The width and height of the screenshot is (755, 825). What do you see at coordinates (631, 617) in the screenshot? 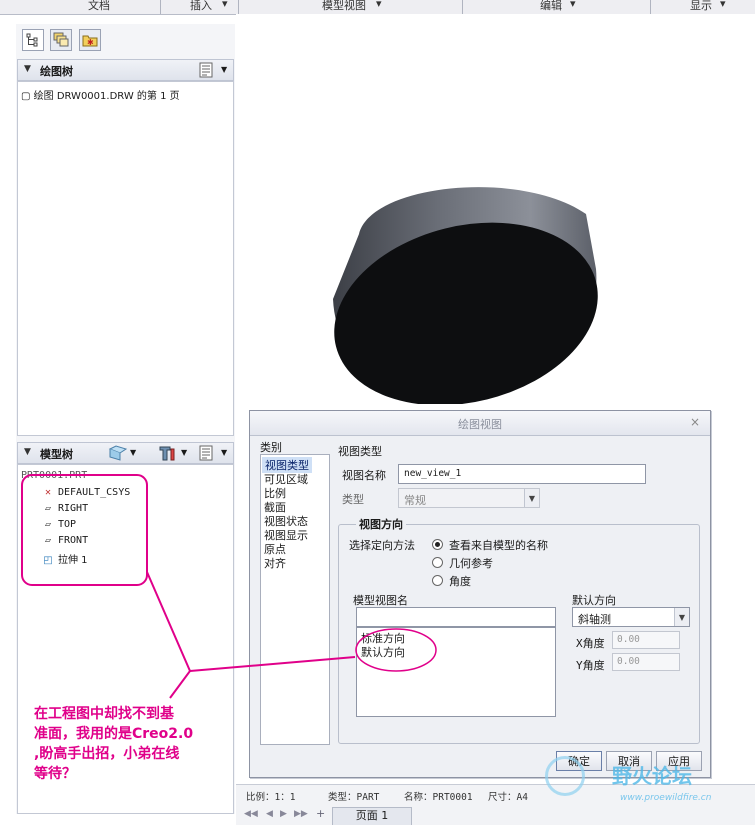
I see `default-orient-select: 斜轴测 ▼` at bounding box center [631, 617].